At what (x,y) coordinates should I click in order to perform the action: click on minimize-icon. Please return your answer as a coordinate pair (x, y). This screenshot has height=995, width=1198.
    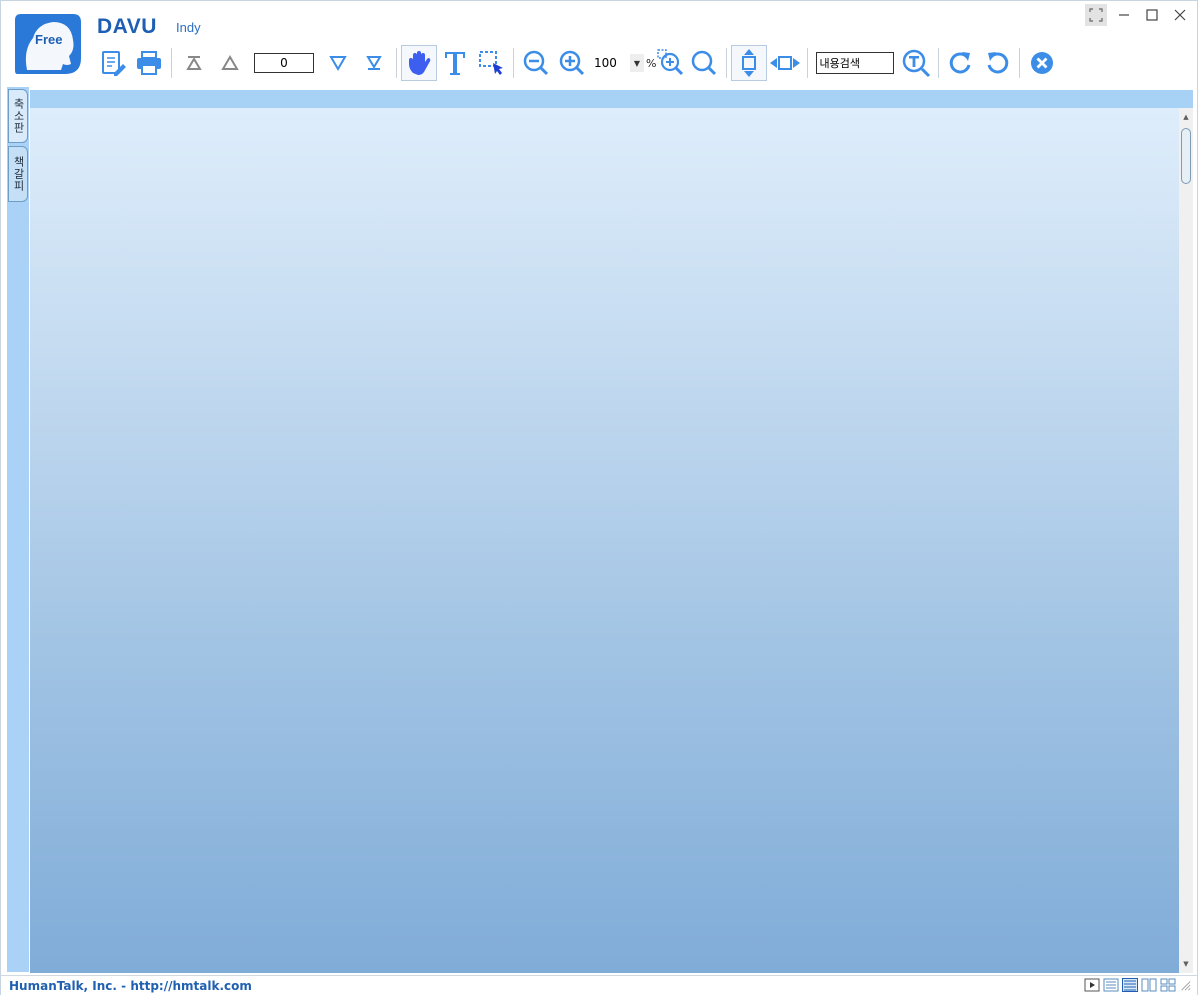
    Looking at the image, I should click on (1124, 15).